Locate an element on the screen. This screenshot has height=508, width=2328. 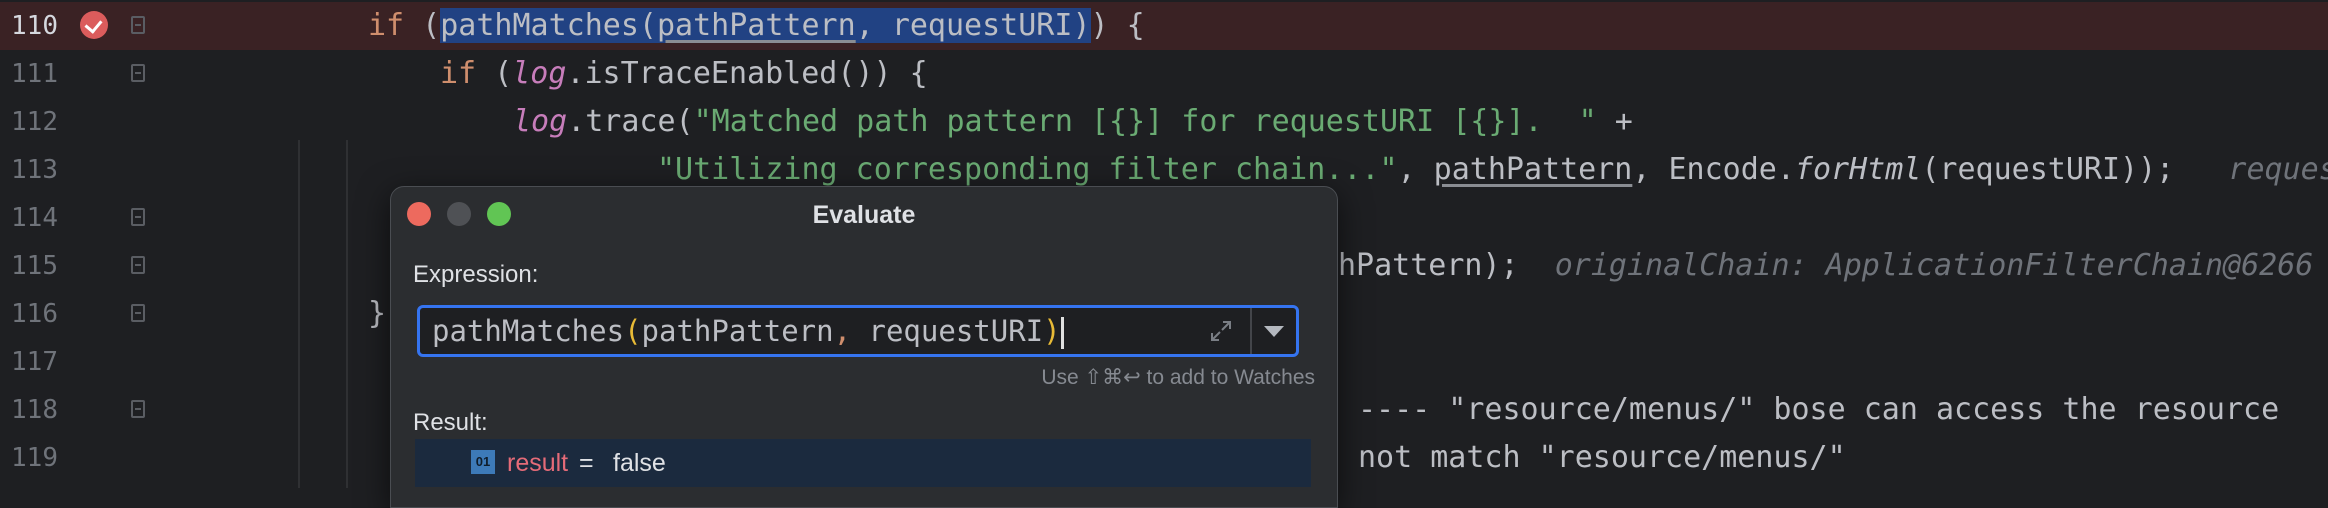
expr-token: pathMatches is located at coordinates (528, 331).